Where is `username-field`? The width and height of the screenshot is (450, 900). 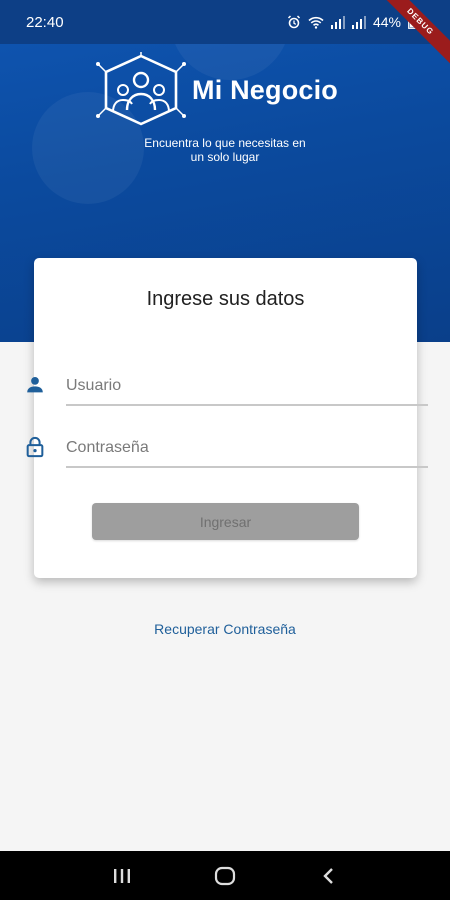
username-field is located at coordinates (226, 385).